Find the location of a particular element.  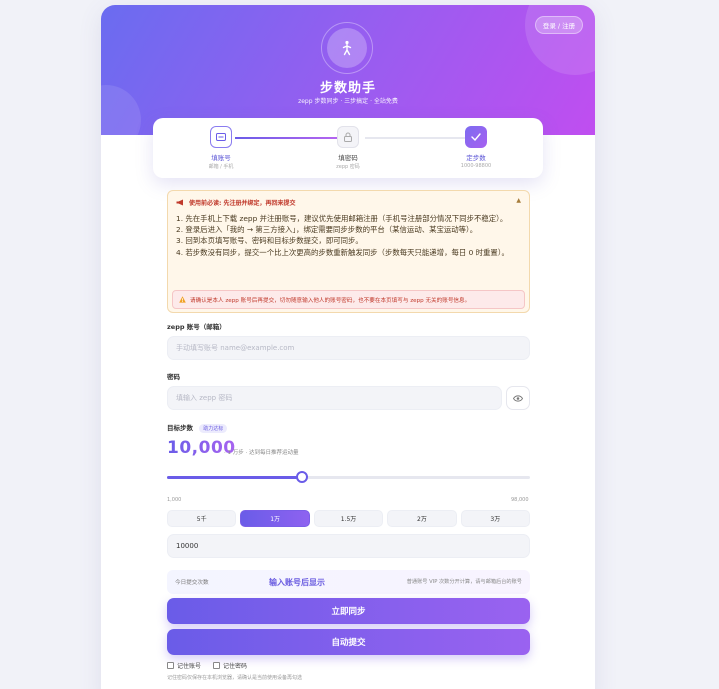

remember-password-label: 记住密码 is located at coordinates (235, 666).